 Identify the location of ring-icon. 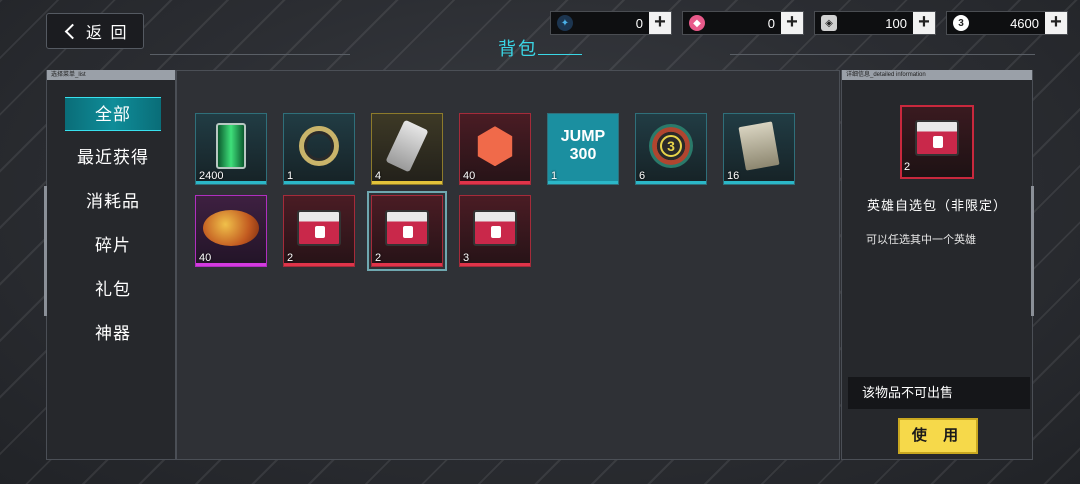
(319, 146).